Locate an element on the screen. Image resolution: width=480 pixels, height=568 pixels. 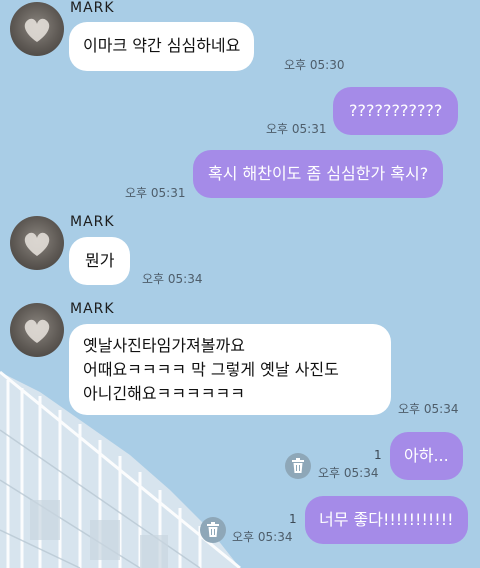
message-time: 오후 05:30 is located at coordinates (314, 65).